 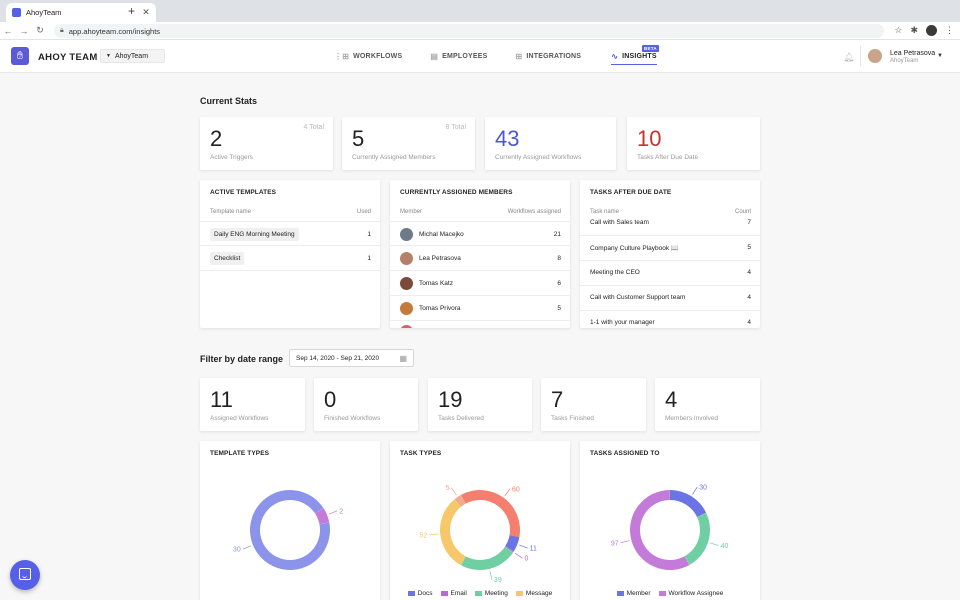 What do you see at coordinates (436, 283) in the screenshot?
I see `member-name: Tomas Katz` at bounding box center [436, 283].